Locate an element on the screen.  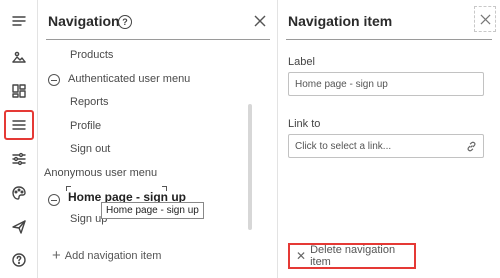
menu-icon is located at coordinates (19, 21).